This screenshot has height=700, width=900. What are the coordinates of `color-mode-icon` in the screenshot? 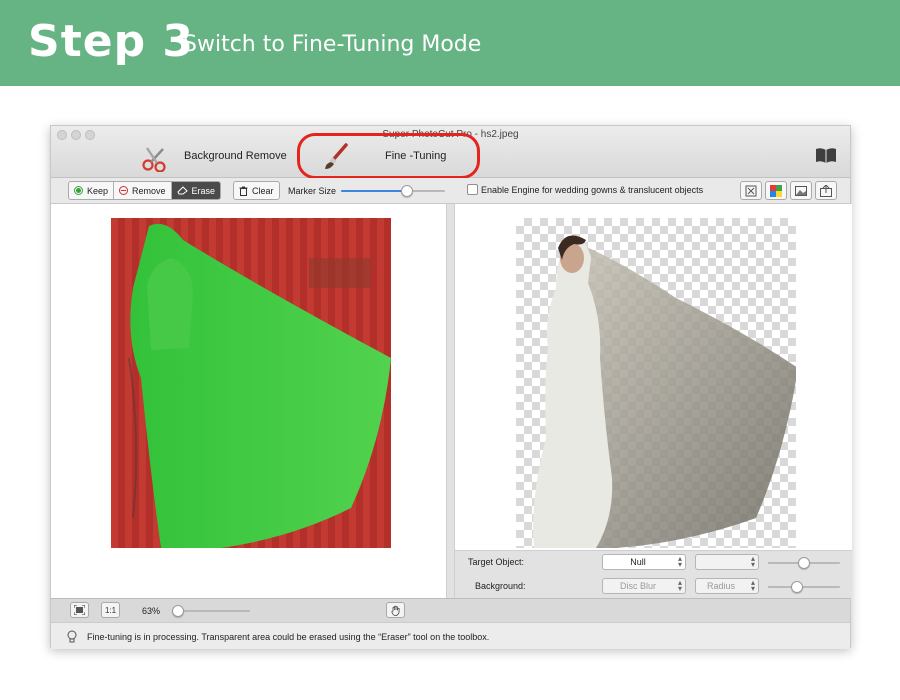 It's located at (776, 190).